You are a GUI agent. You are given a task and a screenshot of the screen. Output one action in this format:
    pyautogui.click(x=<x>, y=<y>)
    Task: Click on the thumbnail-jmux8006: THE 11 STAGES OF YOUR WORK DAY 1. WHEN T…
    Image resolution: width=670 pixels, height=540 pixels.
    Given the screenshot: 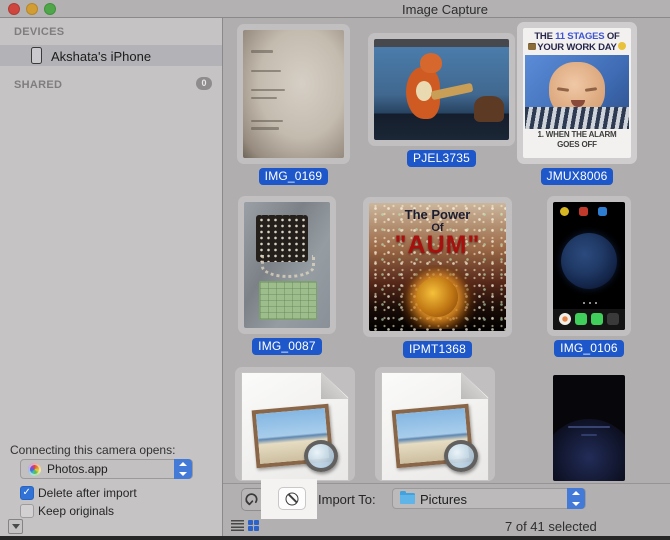 What is the action you would take?
    pyautogui.click(x=577, y=103)
    